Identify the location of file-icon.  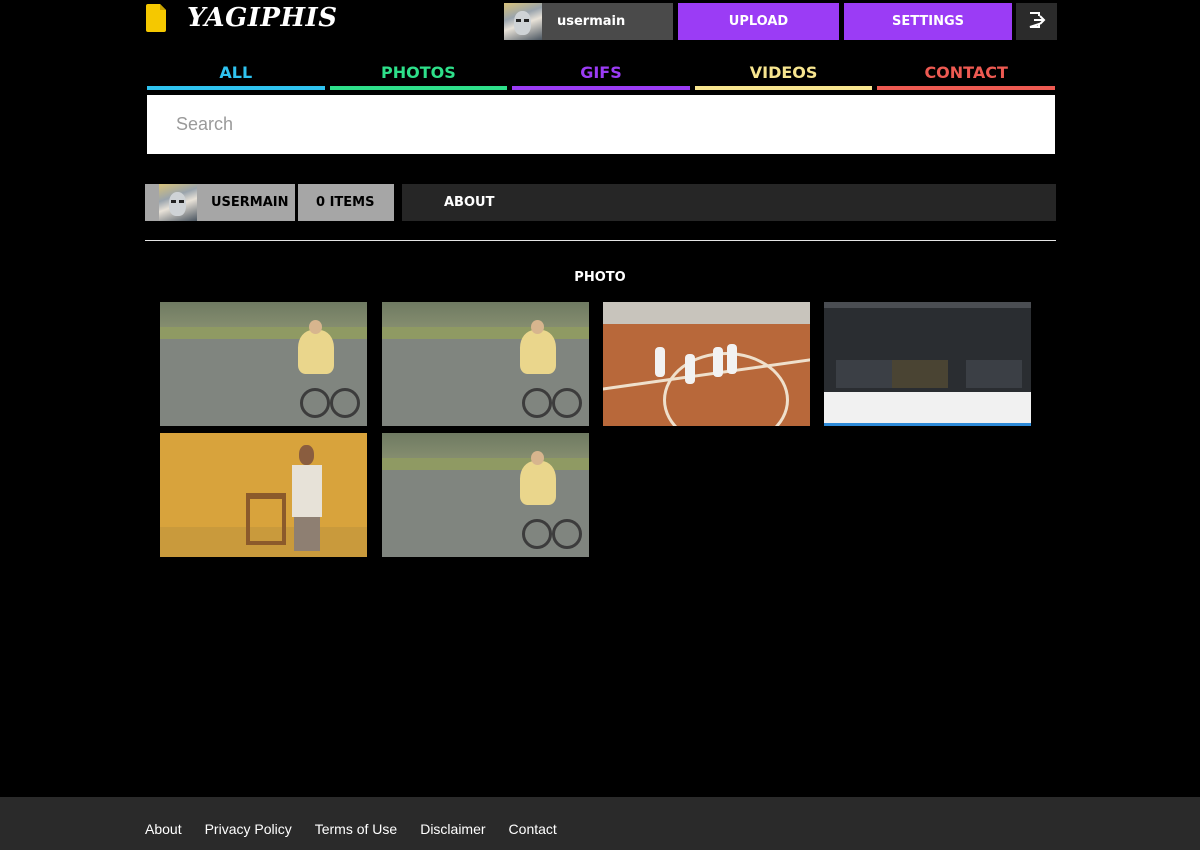
(156, 18).